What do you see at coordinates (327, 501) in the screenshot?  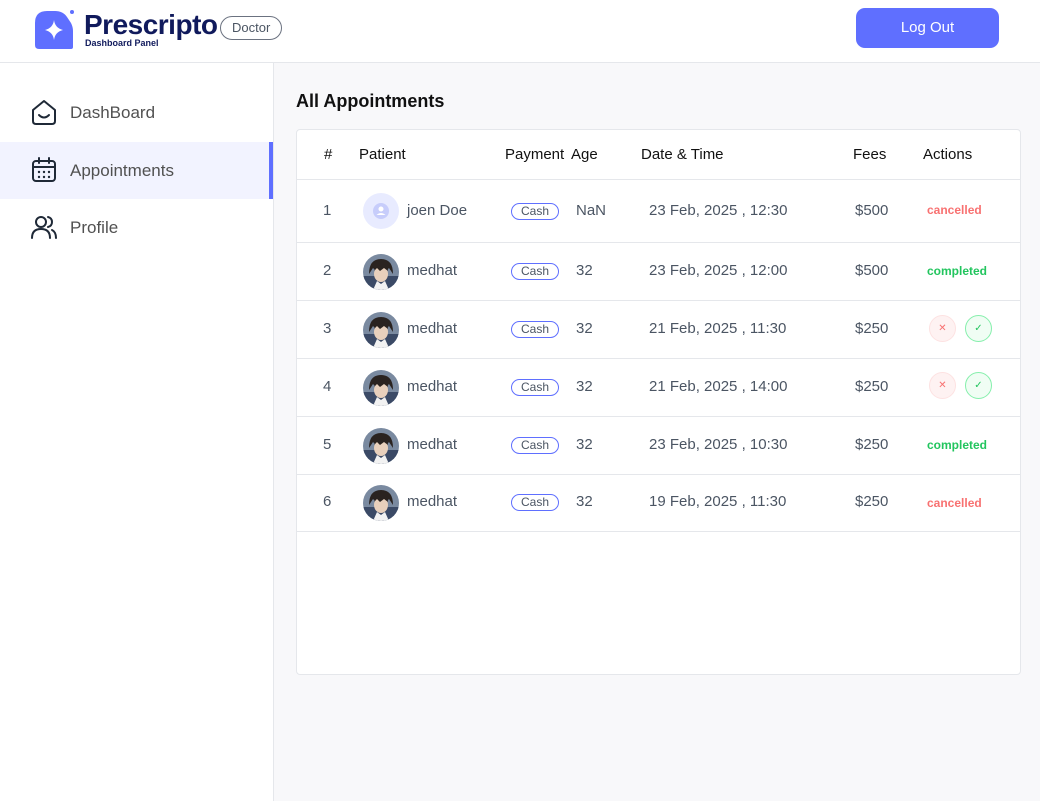 I see `row-number: 6` at bounding box center [327, 501].